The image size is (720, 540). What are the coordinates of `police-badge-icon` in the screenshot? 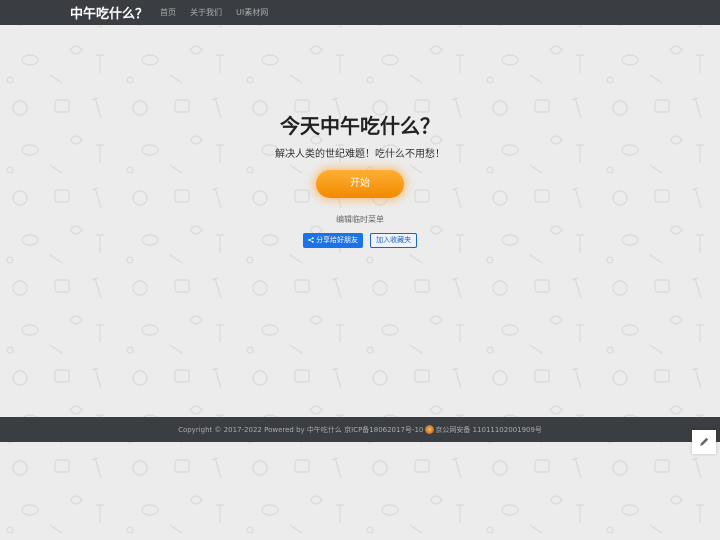 It's located at (430, 429).